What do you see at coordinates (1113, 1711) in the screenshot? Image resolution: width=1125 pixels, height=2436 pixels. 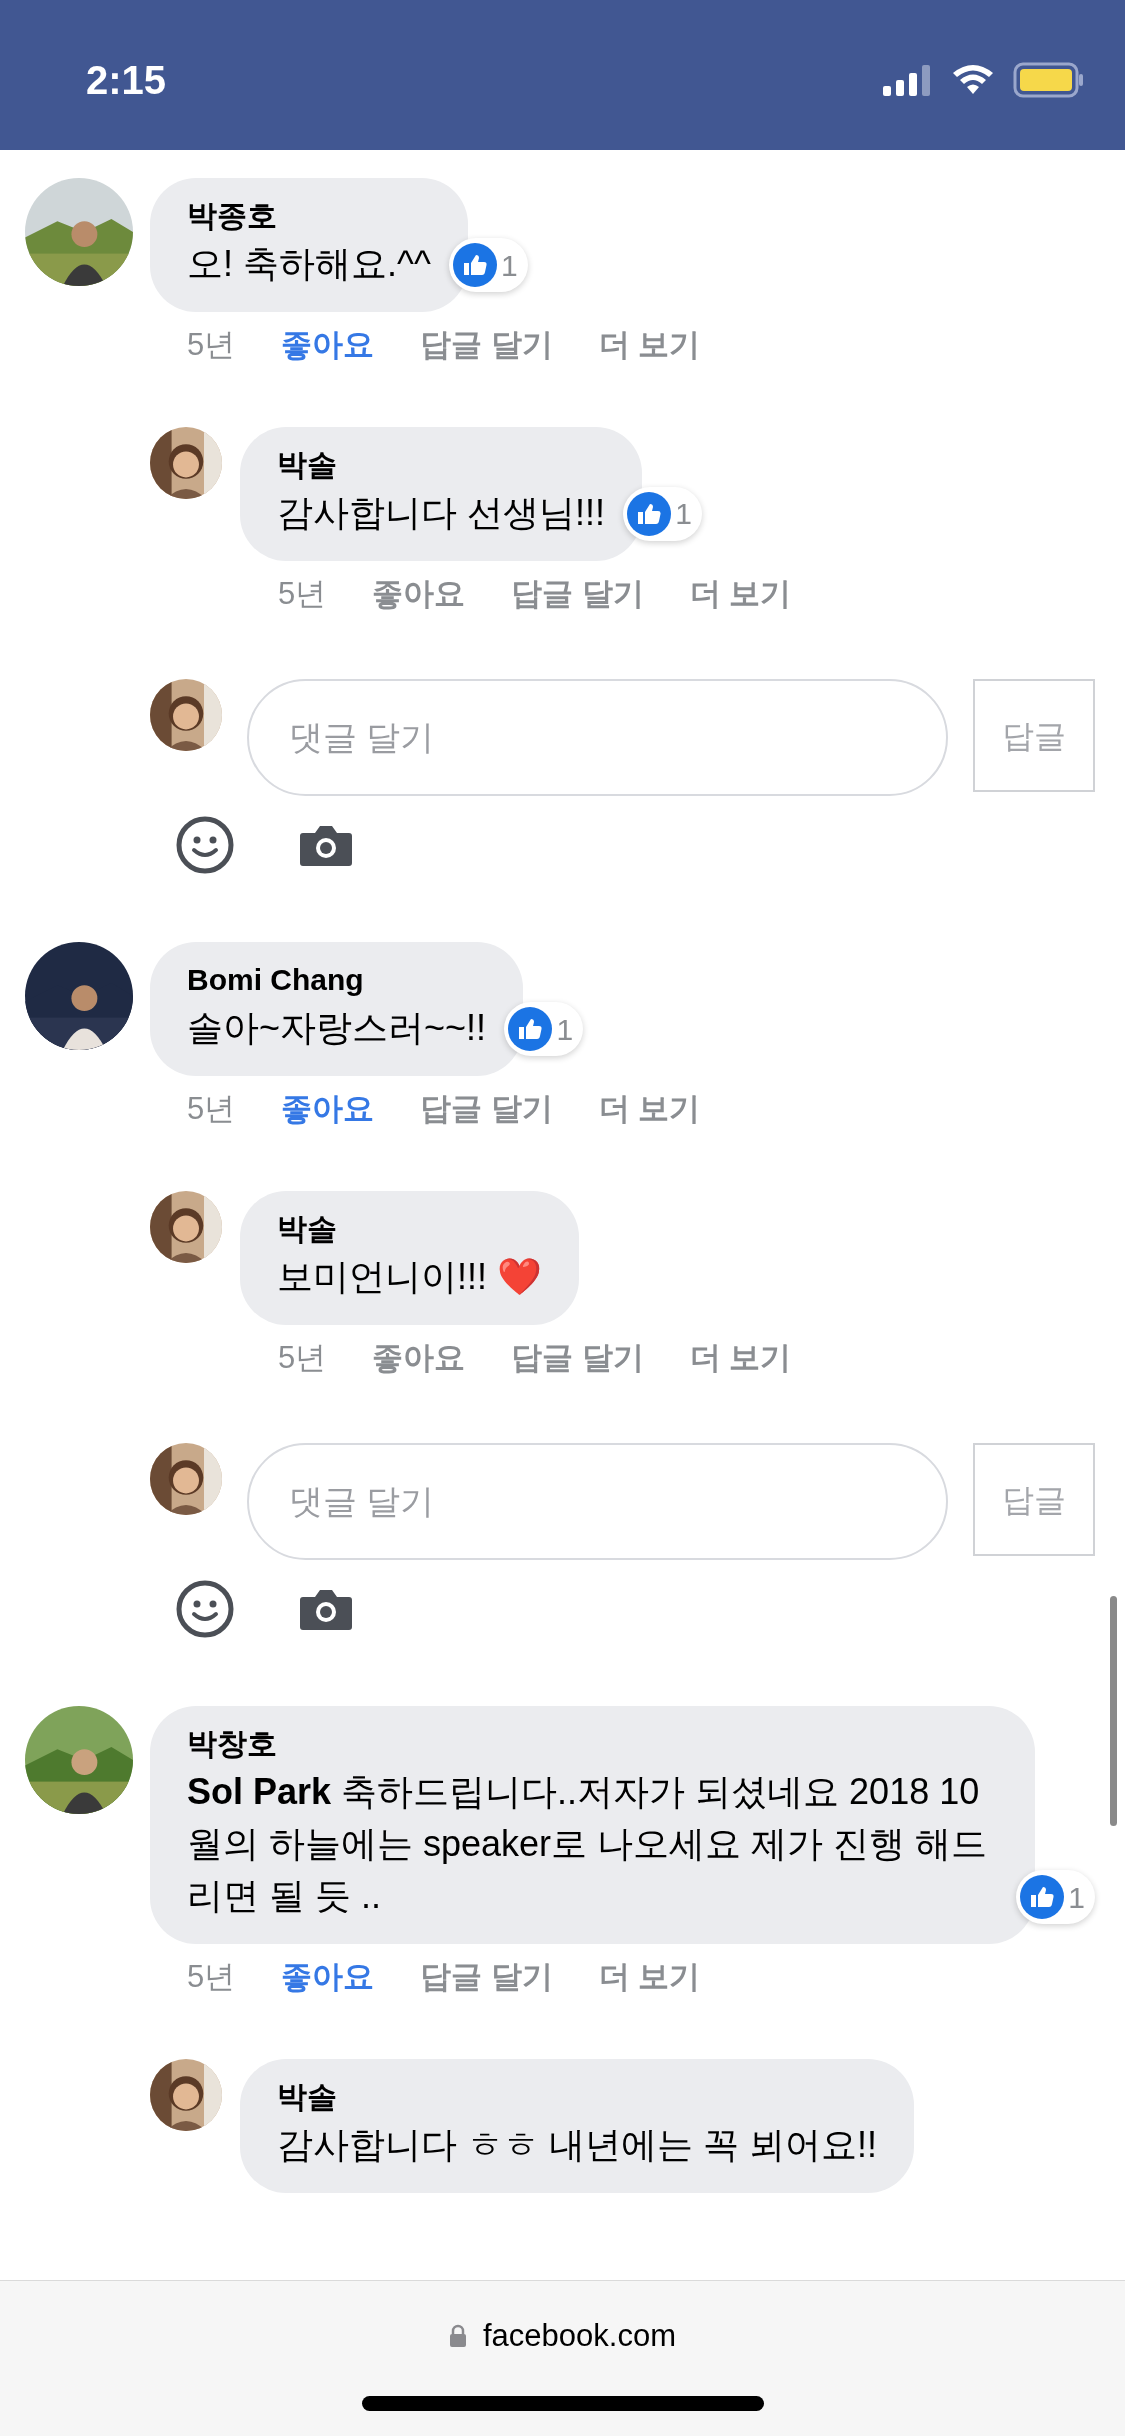 I see `scroll-bar` at bounding box center [1113, 1711].